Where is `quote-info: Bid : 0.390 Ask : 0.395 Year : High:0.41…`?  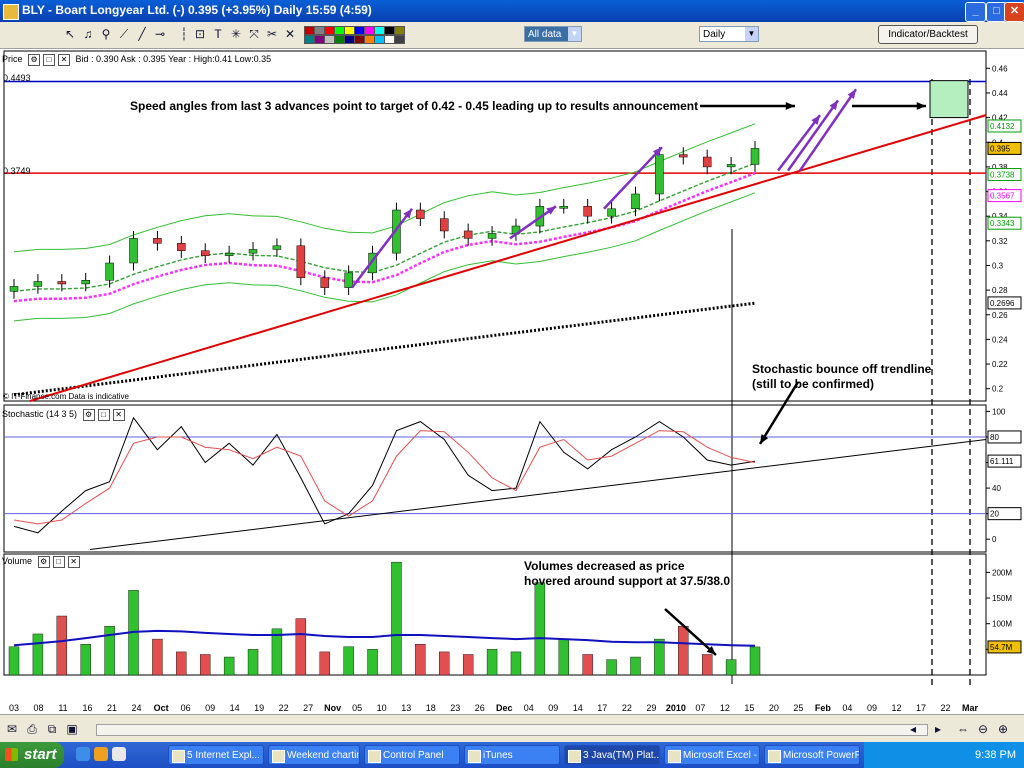
quote-info: Bid : 0.390 Ask : 0.395 Year : High:0.41… is located at coordinates (173, 59).